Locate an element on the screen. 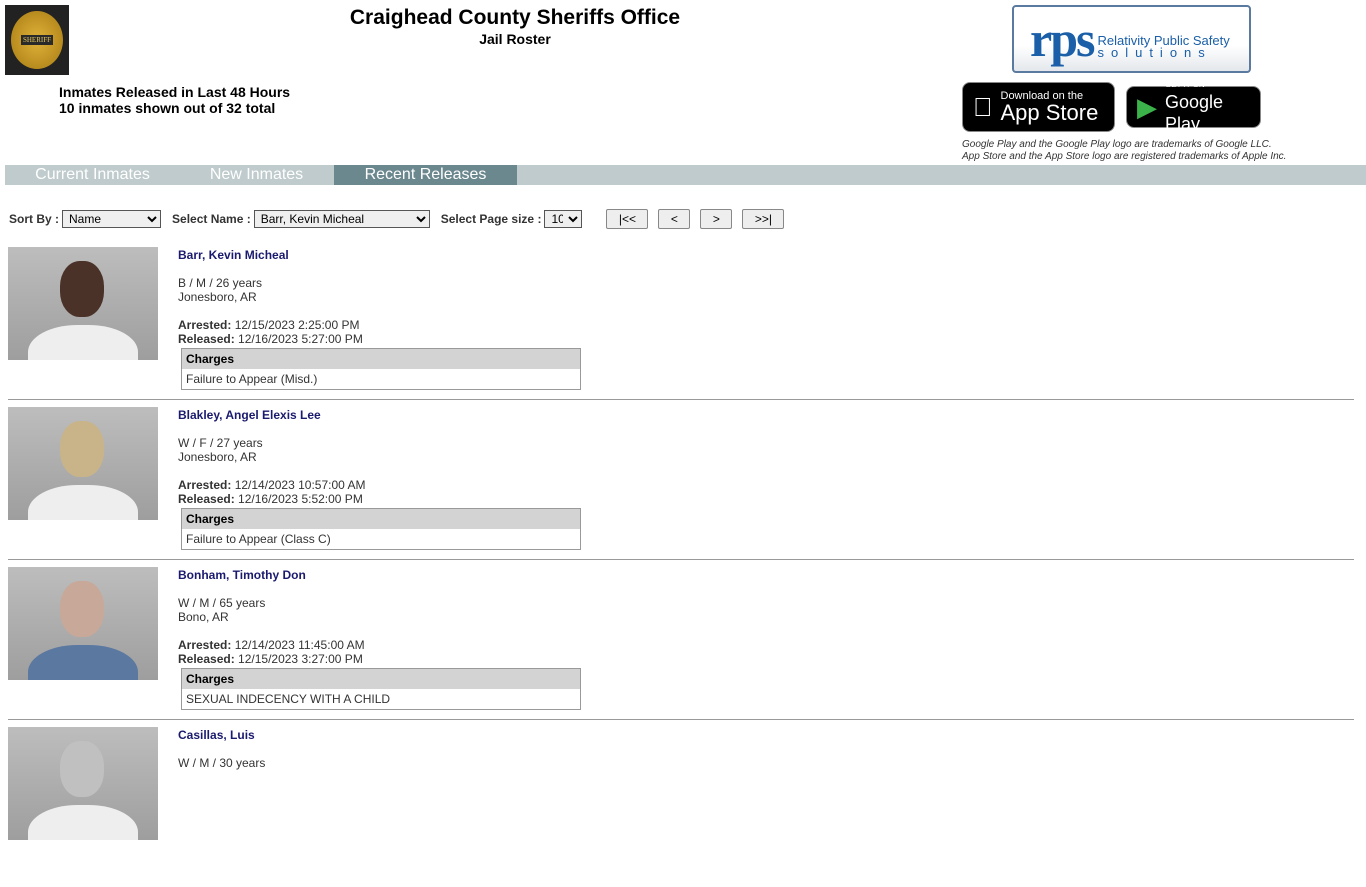 This screenshot has height=887, width=1366. released-row: Released: 12/16/2023 5:27:00 PM is located at coordinates (270, 339).